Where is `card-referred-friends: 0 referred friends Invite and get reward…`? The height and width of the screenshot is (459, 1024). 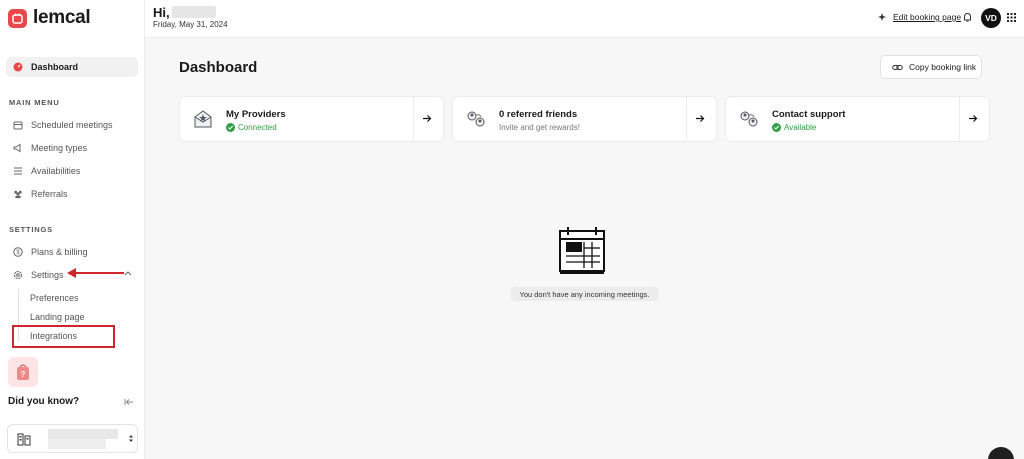 card-referred-friends: 0 referred friends Invite and get reward… is located at coordinates (584, 119).